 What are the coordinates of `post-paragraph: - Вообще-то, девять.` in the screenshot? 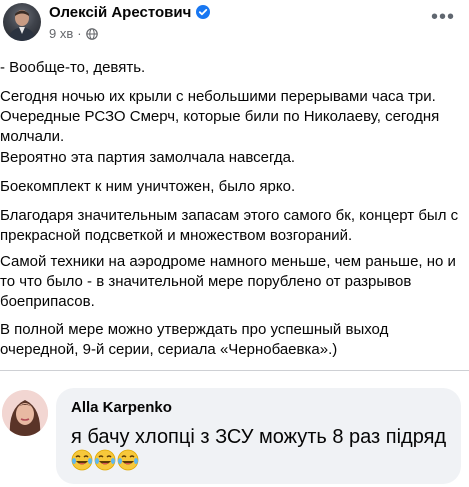 It's located at (73, 67).